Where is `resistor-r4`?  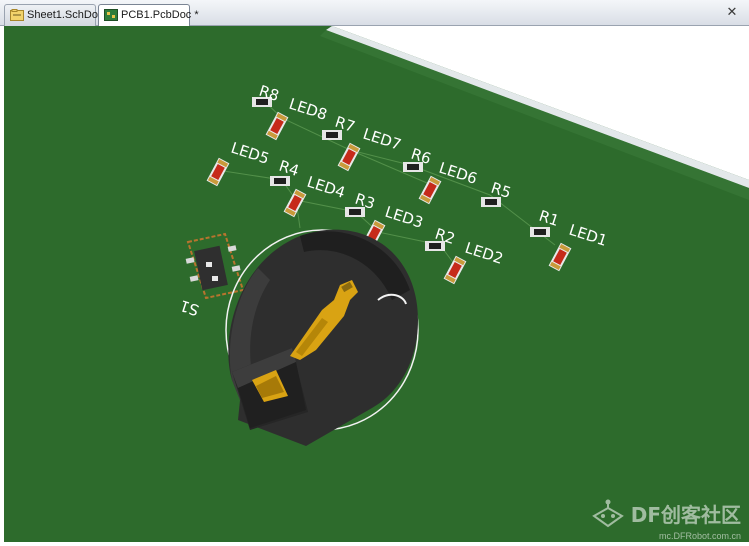 resistor-r4 is located at coordinates (280, 181).